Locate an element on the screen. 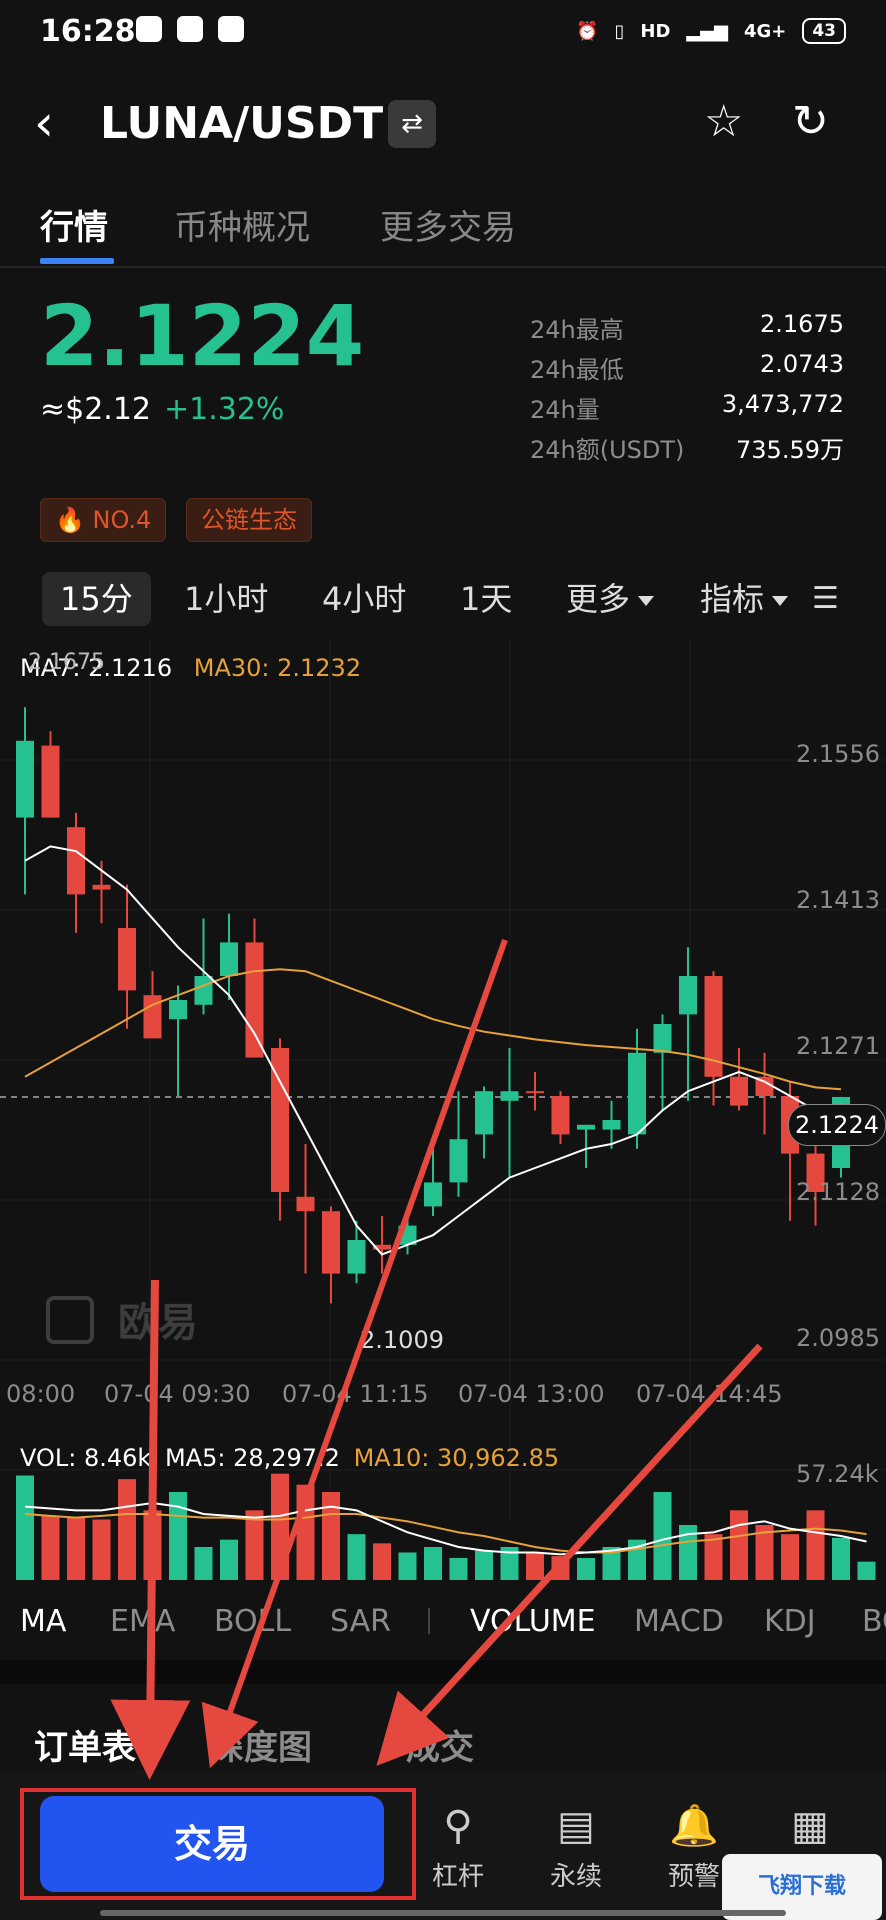 This screenshot has width=886, height=1920. price-change: +1.32% is located at coordinates (224, 409).